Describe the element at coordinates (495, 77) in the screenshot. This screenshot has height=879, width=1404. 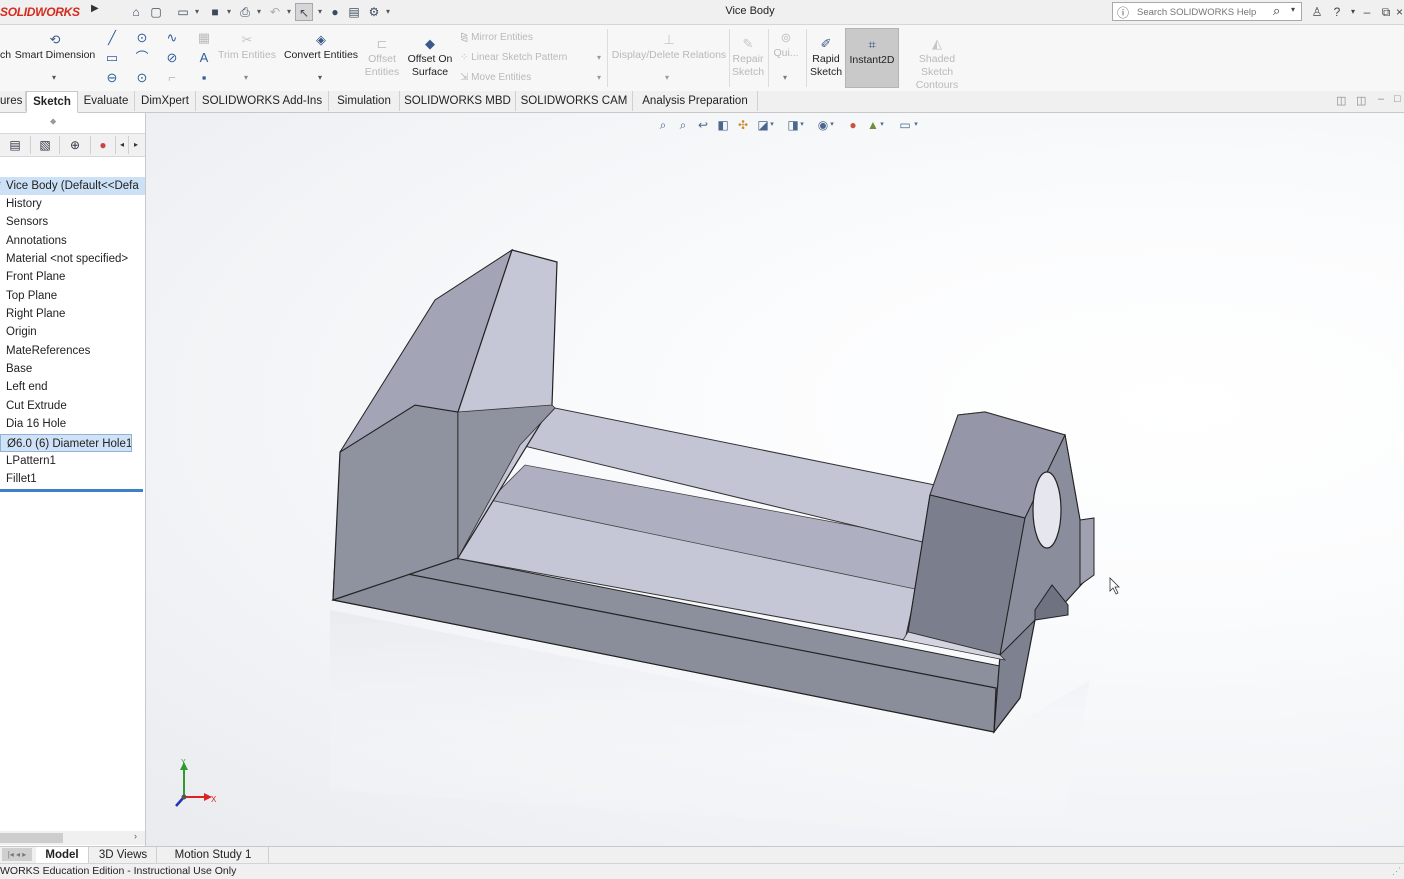
I see `move-entities-button: ⇲ Move Entities` at that location.